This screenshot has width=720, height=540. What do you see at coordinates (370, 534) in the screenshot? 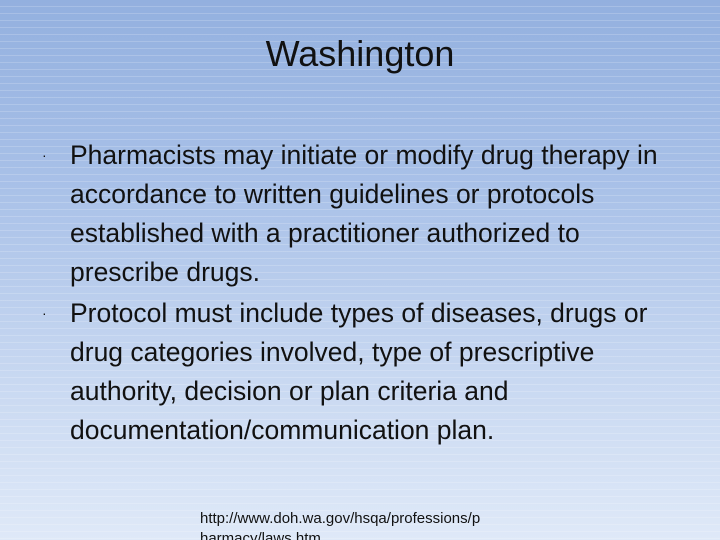
I see `source-url-line2: harmacy/laws.htm` at bounding box center [370, 534].